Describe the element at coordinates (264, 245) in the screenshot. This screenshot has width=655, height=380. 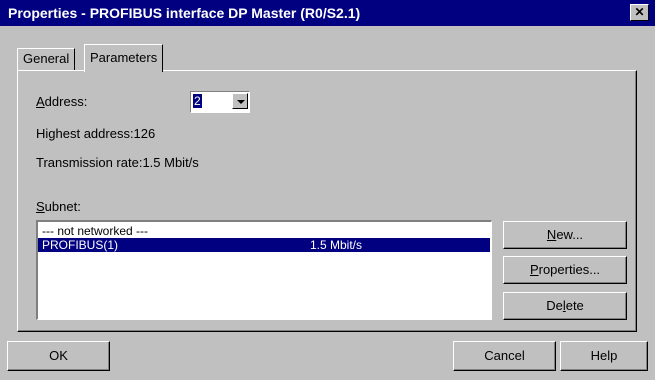
I see `list-item: PROFIBUS(1) 1.5 Mbit/s` at that location.